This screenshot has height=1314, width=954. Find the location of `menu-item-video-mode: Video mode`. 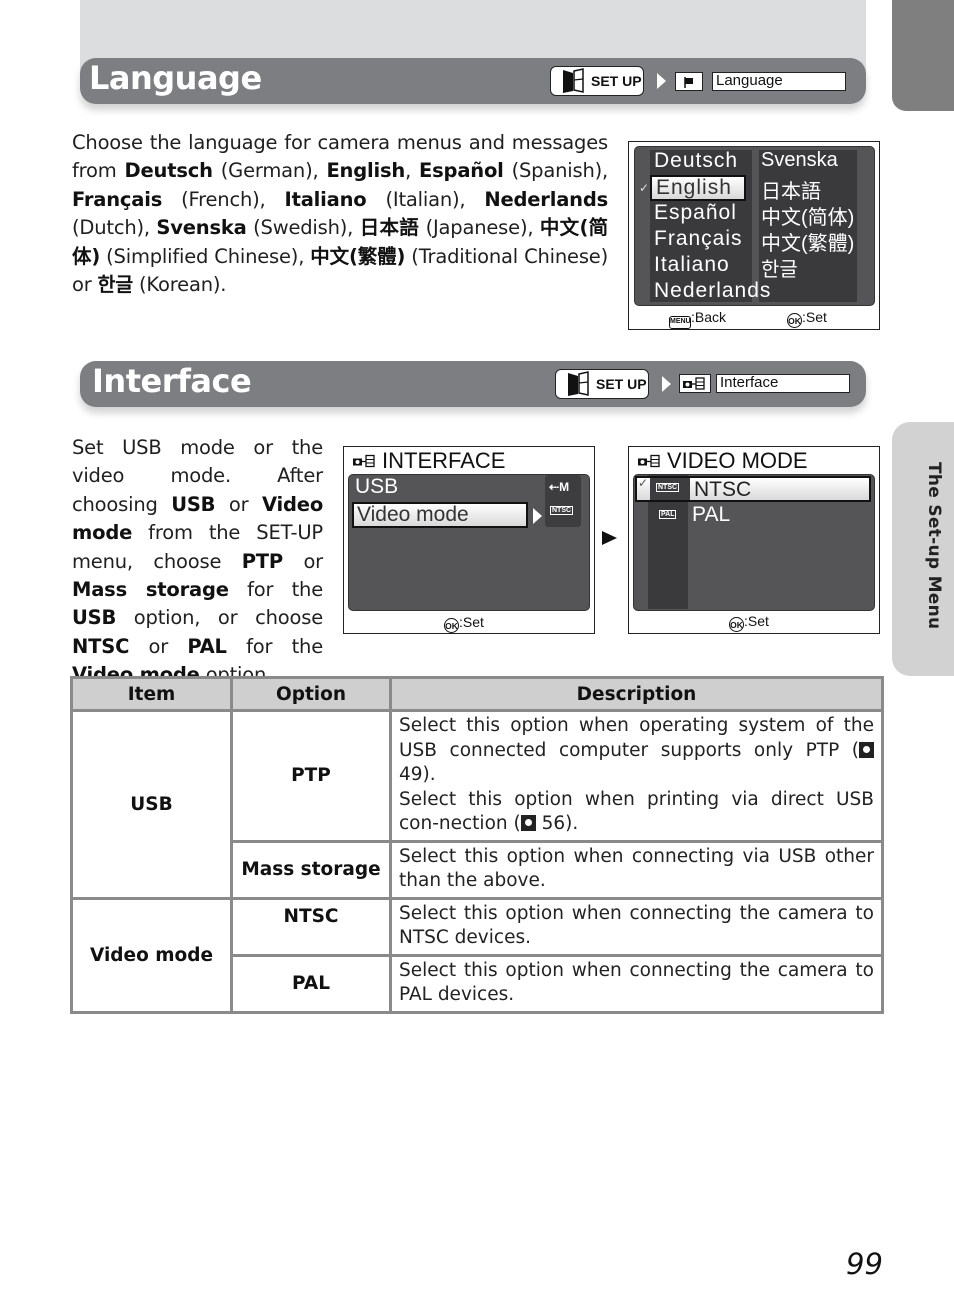

menu-item-video-mode: Video mode is located at coordinates (440, 515).